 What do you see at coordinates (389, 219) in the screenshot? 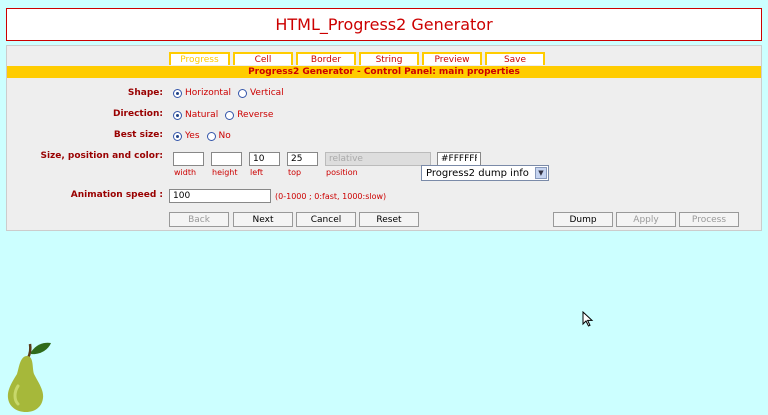
I see `reset-button: Reset` at bounding box center [389, 219].